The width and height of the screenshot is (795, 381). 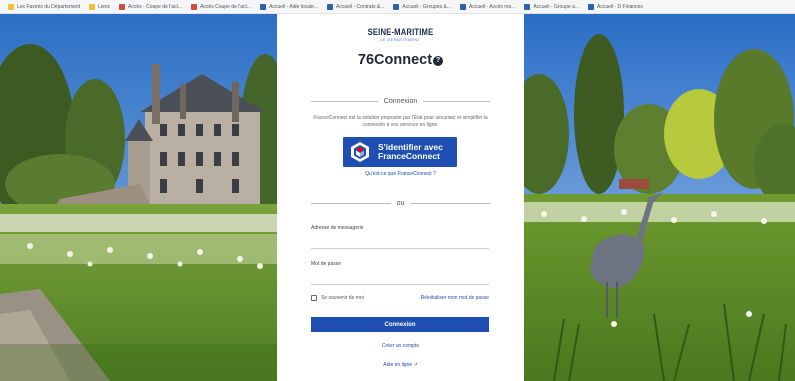 I want to click on franceconnect-button-line2: FranceConnect, so click(x=409, y=156).